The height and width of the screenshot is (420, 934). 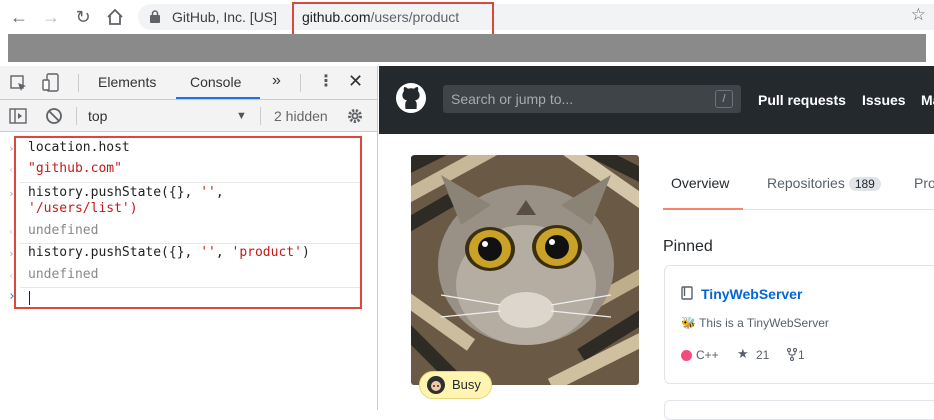 What do you see at coordinates (19, 84) in the screenshot?
I see `inspect-element-icon` at bounding box center [19, 84].